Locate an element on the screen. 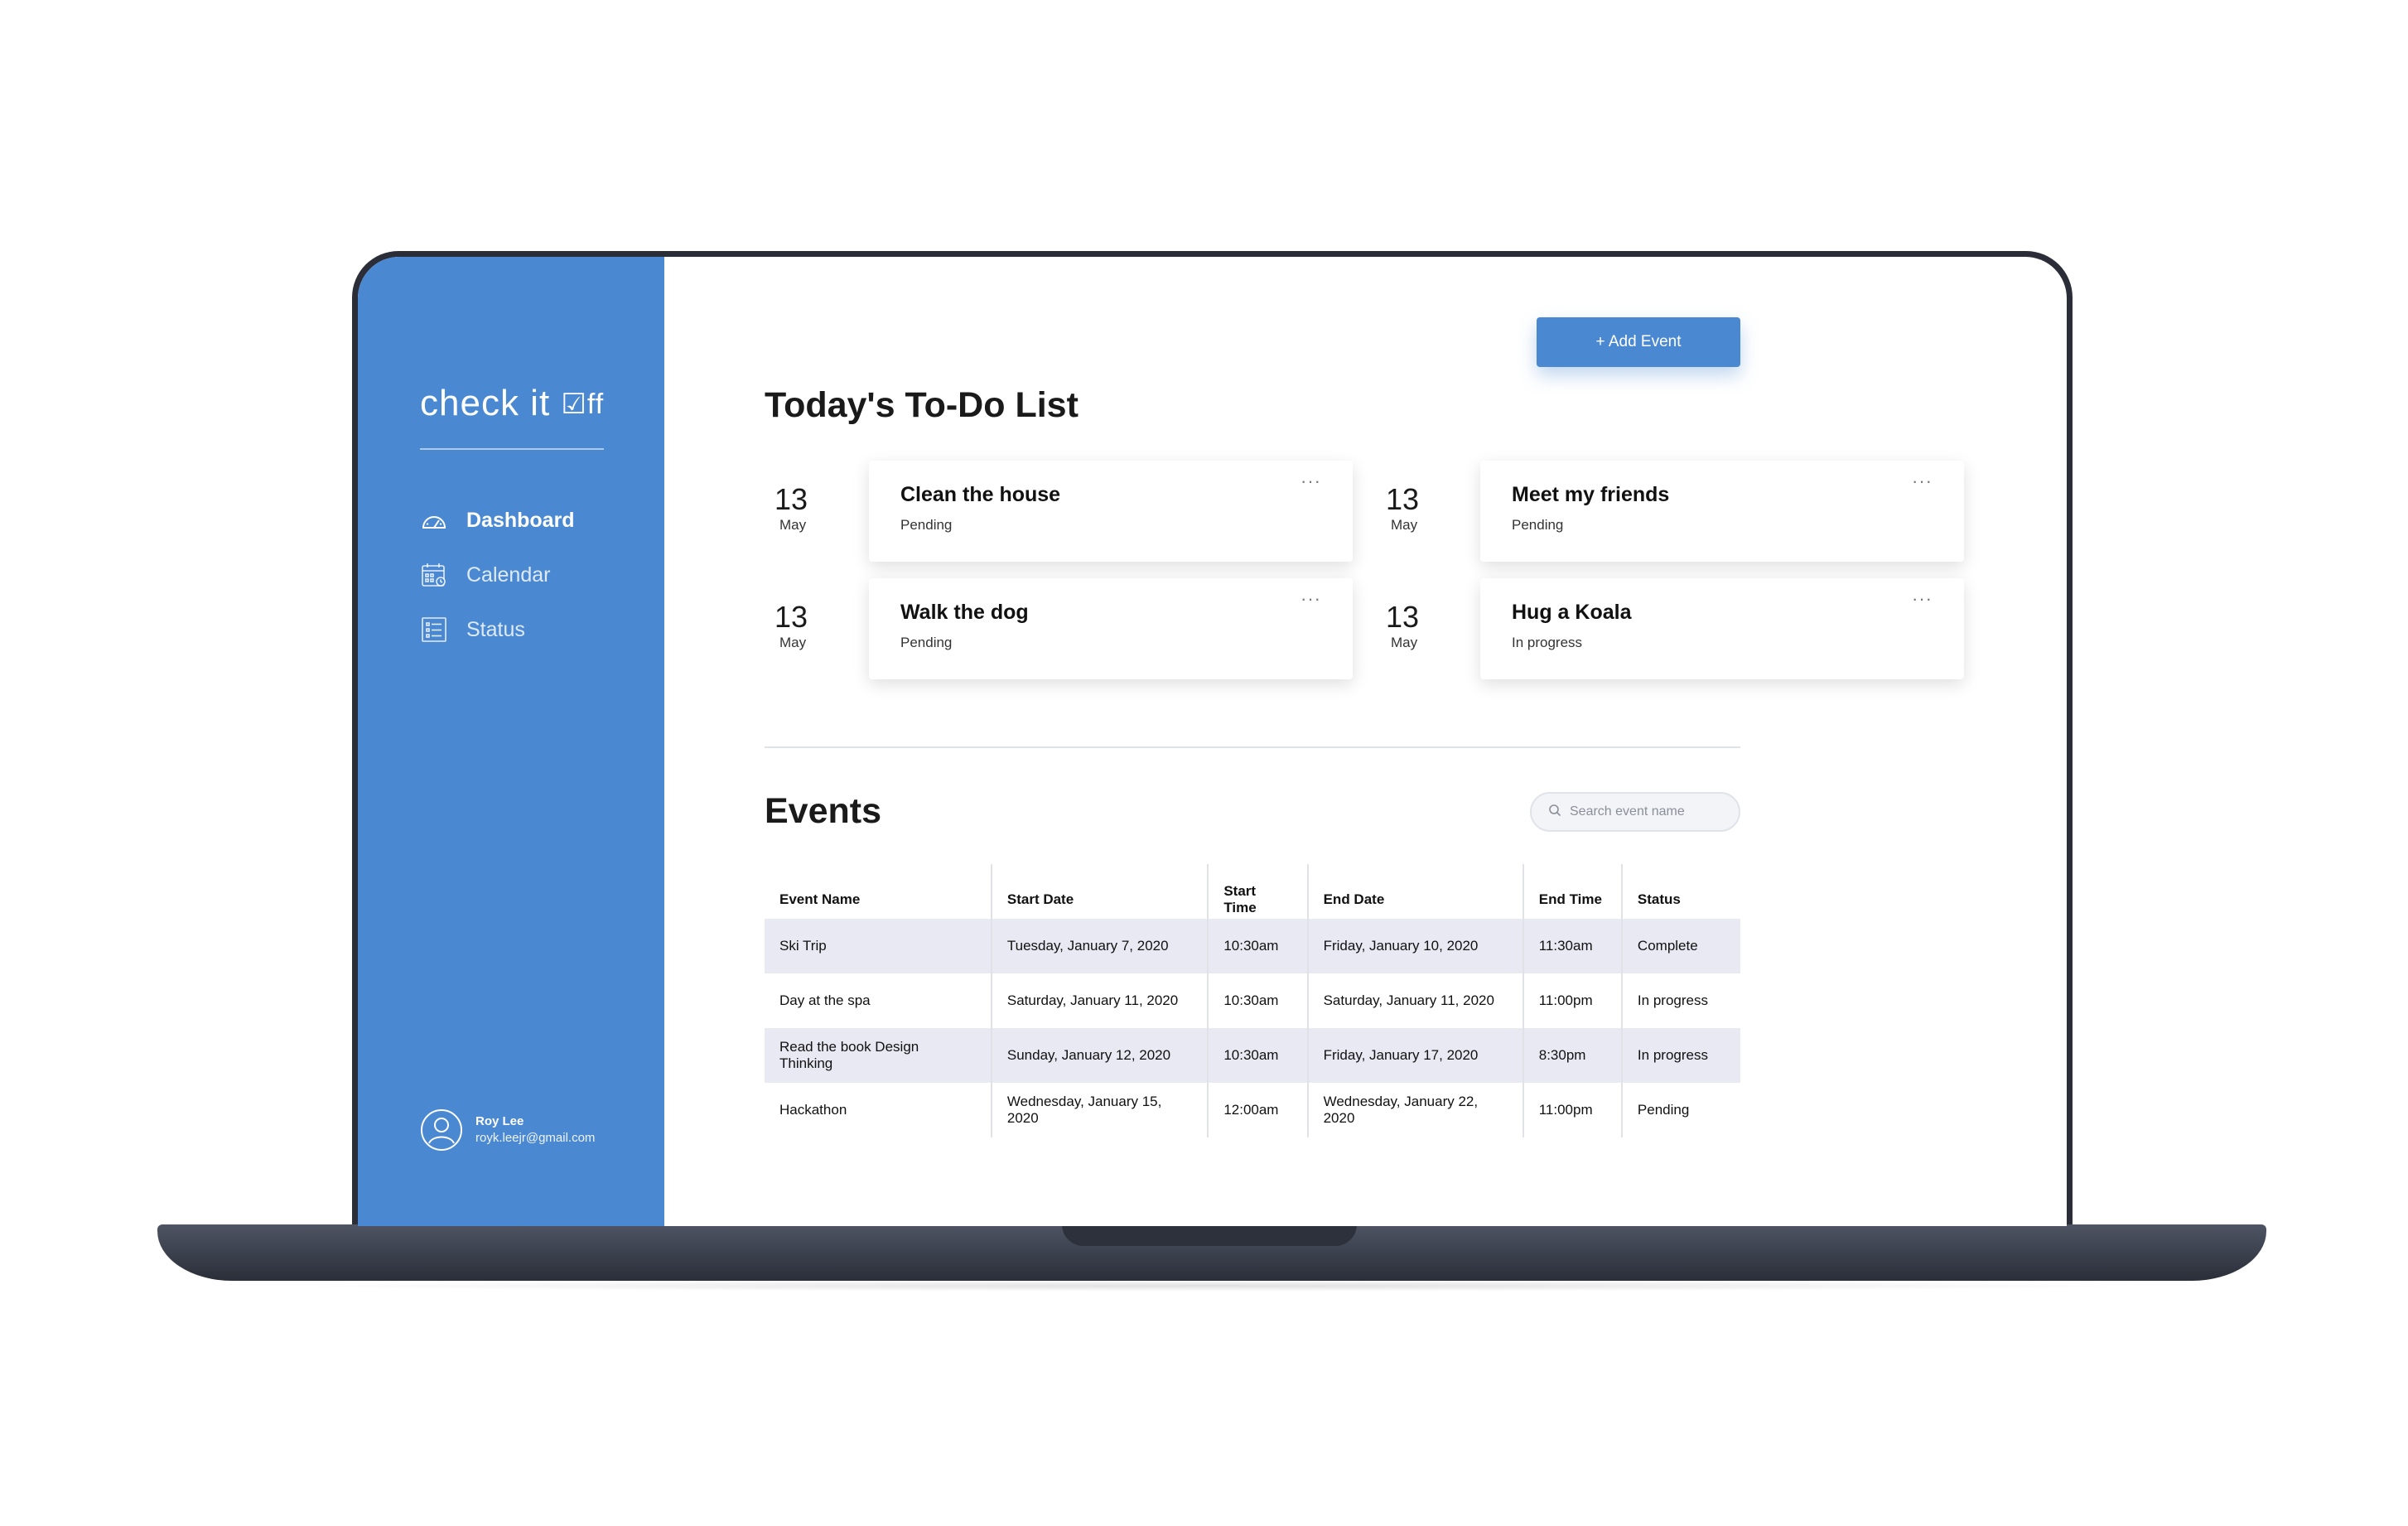 The width and height of the screenshot is (2408, 1526). brand-logo: check it ☑ff is located at coordinates (512, 403).